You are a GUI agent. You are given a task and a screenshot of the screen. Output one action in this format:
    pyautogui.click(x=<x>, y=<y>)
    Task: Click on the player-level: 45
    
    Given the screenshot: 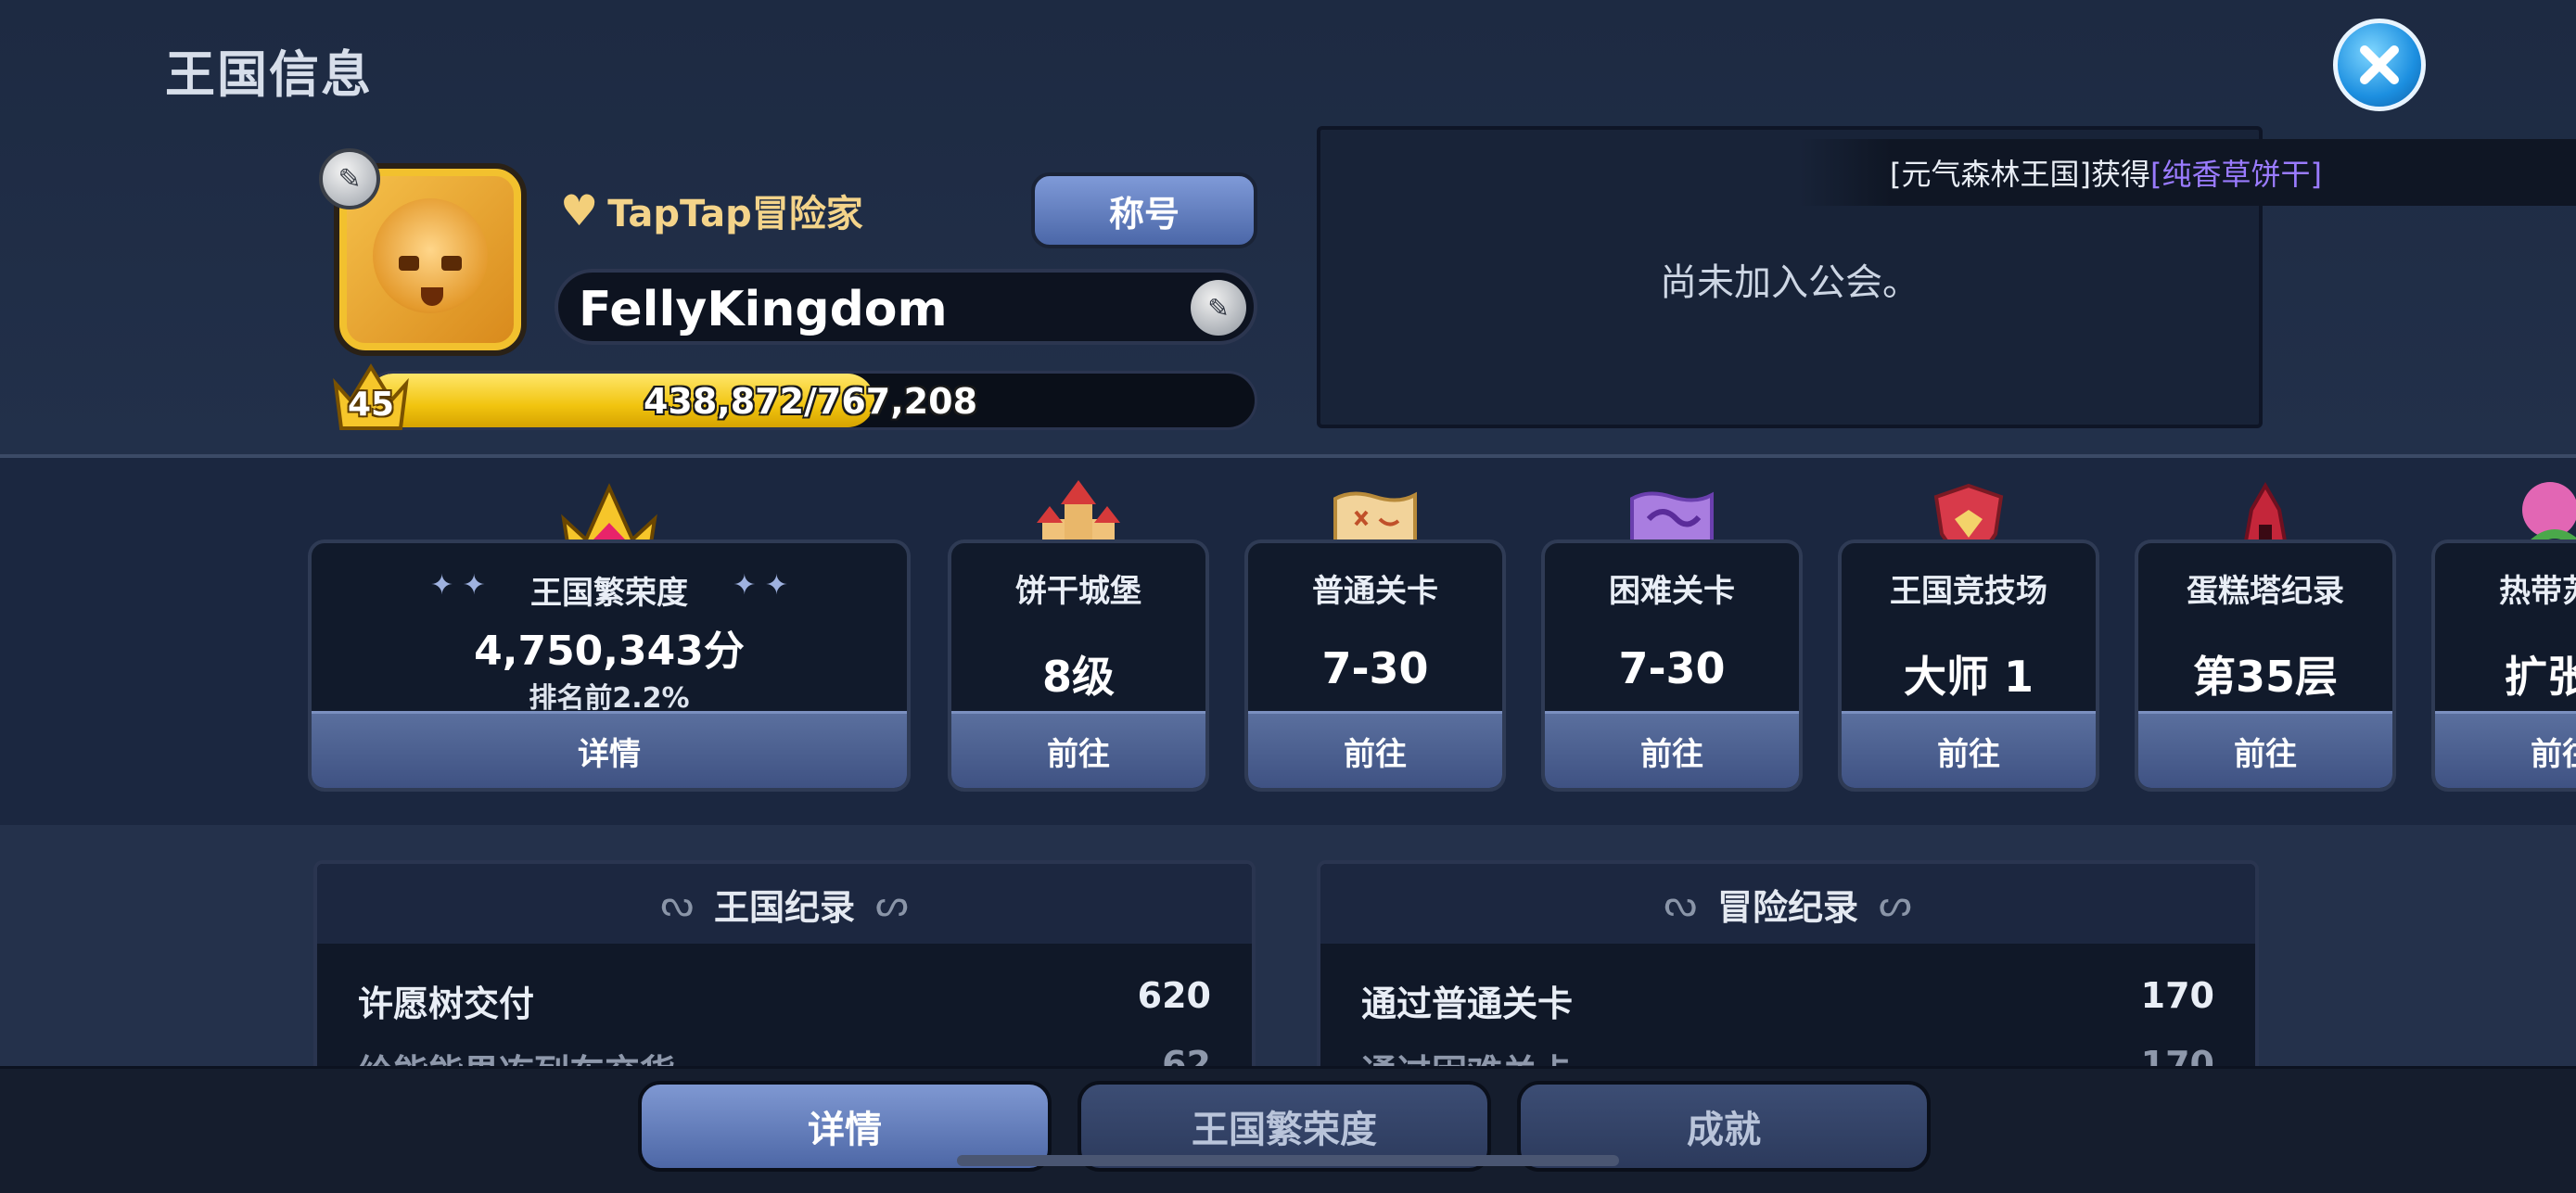 What is the action you would take?
    pyautogui.click(x=371, y=405)
    